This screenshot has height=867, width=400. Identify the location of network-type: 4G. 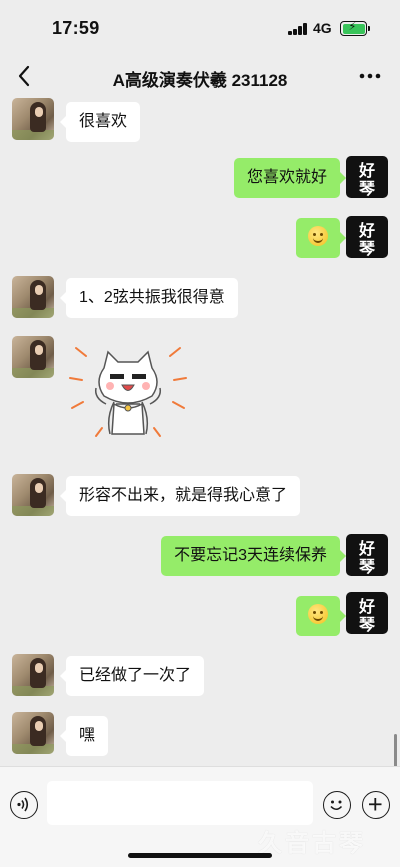
(322, 28).